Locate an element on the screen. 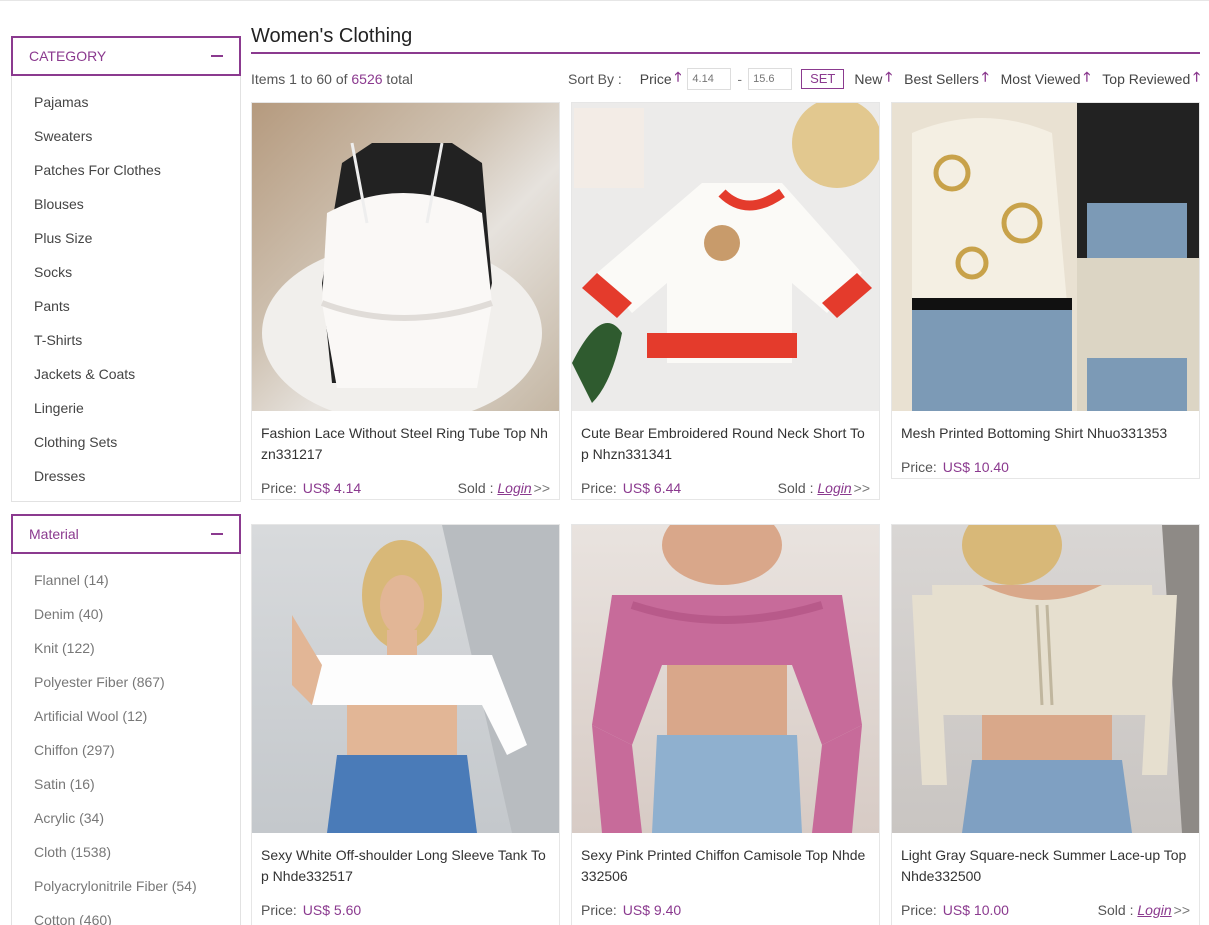 This screenshot has height=925, width=1209. material-panel-title: Material is located at coordinates (54, 534).